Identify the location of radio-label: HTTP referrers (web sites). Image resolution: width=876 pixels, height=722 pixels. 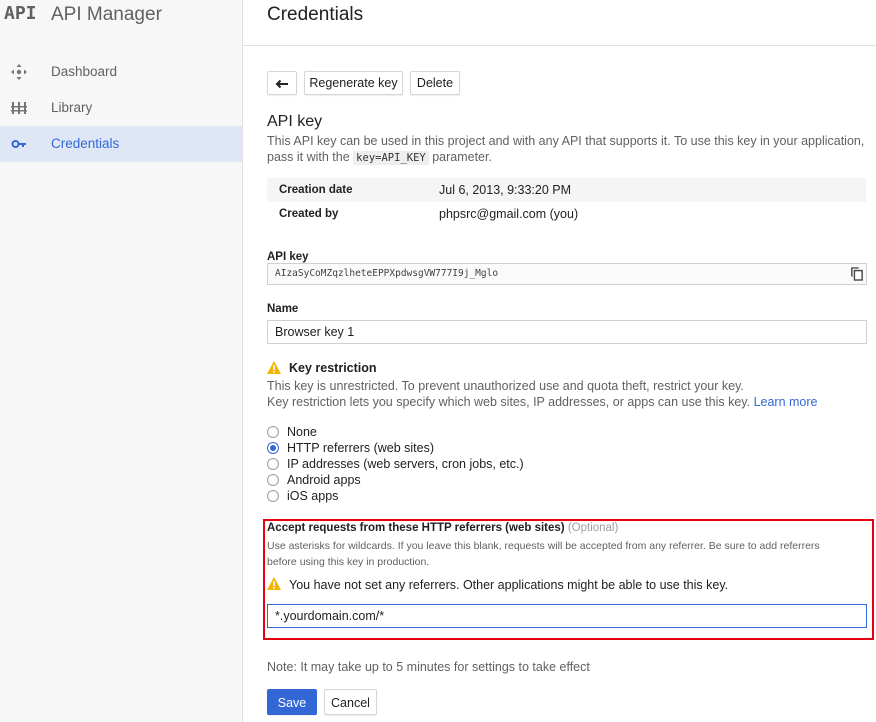
(361, 448).